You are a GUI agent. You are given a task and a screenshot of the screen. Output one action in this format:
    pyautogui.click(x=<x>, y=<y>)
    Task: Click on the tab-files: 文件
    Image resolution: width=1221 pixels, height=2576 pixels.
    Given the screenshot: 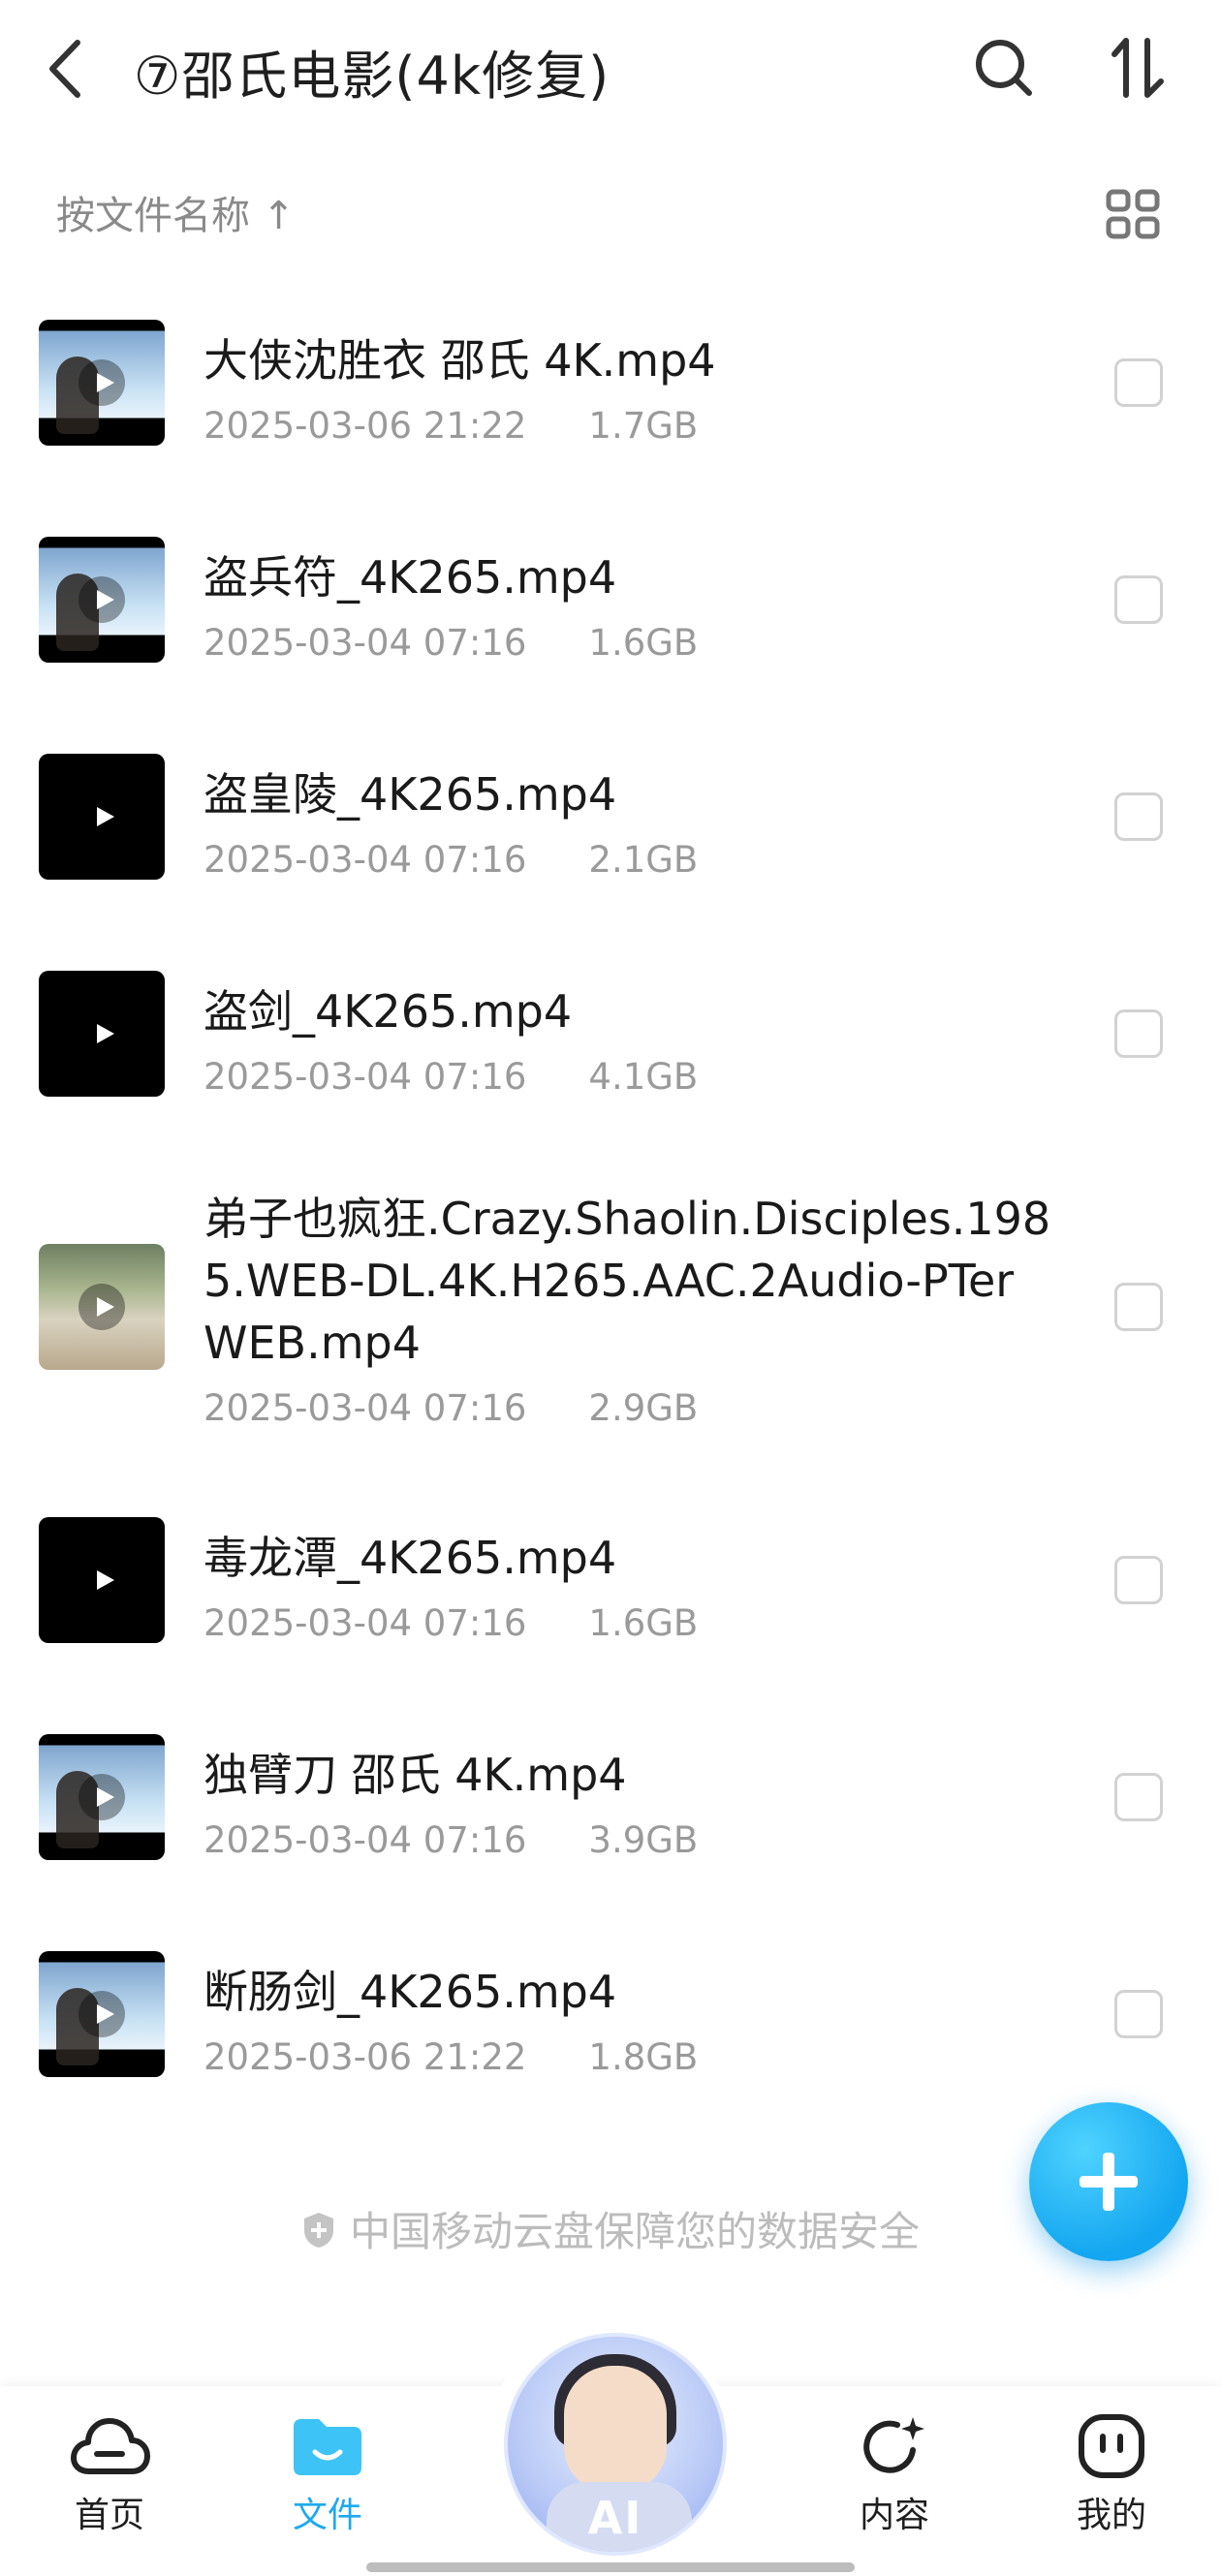 What is the action you would take?
    pyautogui.click(x=328, y=2478)
    